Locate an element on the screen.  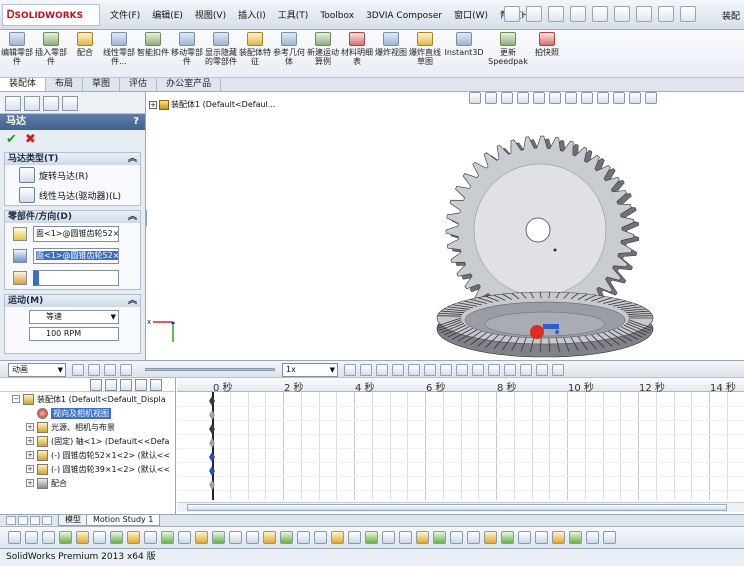
ribbon-button-13: Instant3D is located at coordinates (464, 53).